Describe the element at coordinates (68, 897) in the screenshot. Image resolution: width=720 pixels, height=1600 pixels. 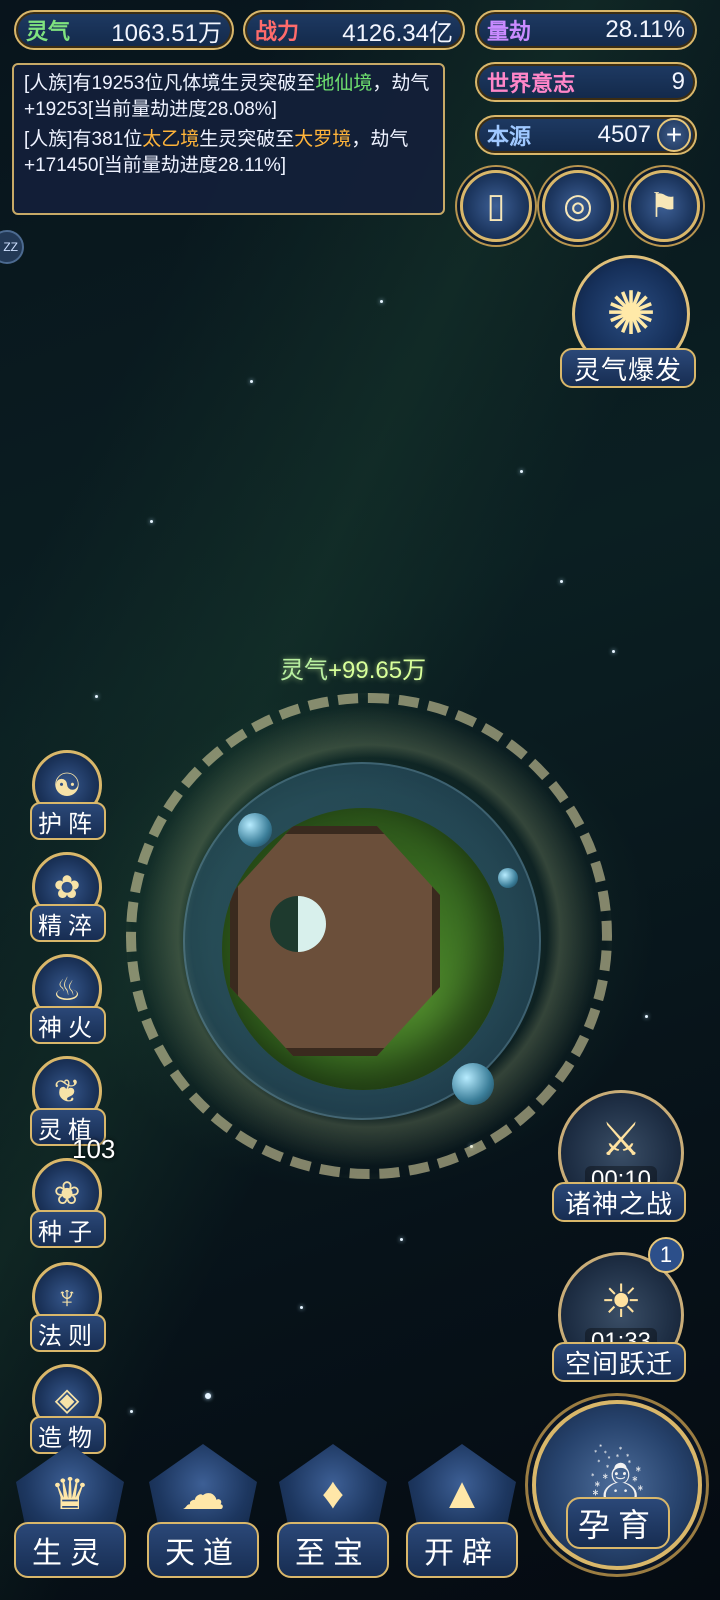
I see `menu-jing-cui: ✿ 精淬` at that location.